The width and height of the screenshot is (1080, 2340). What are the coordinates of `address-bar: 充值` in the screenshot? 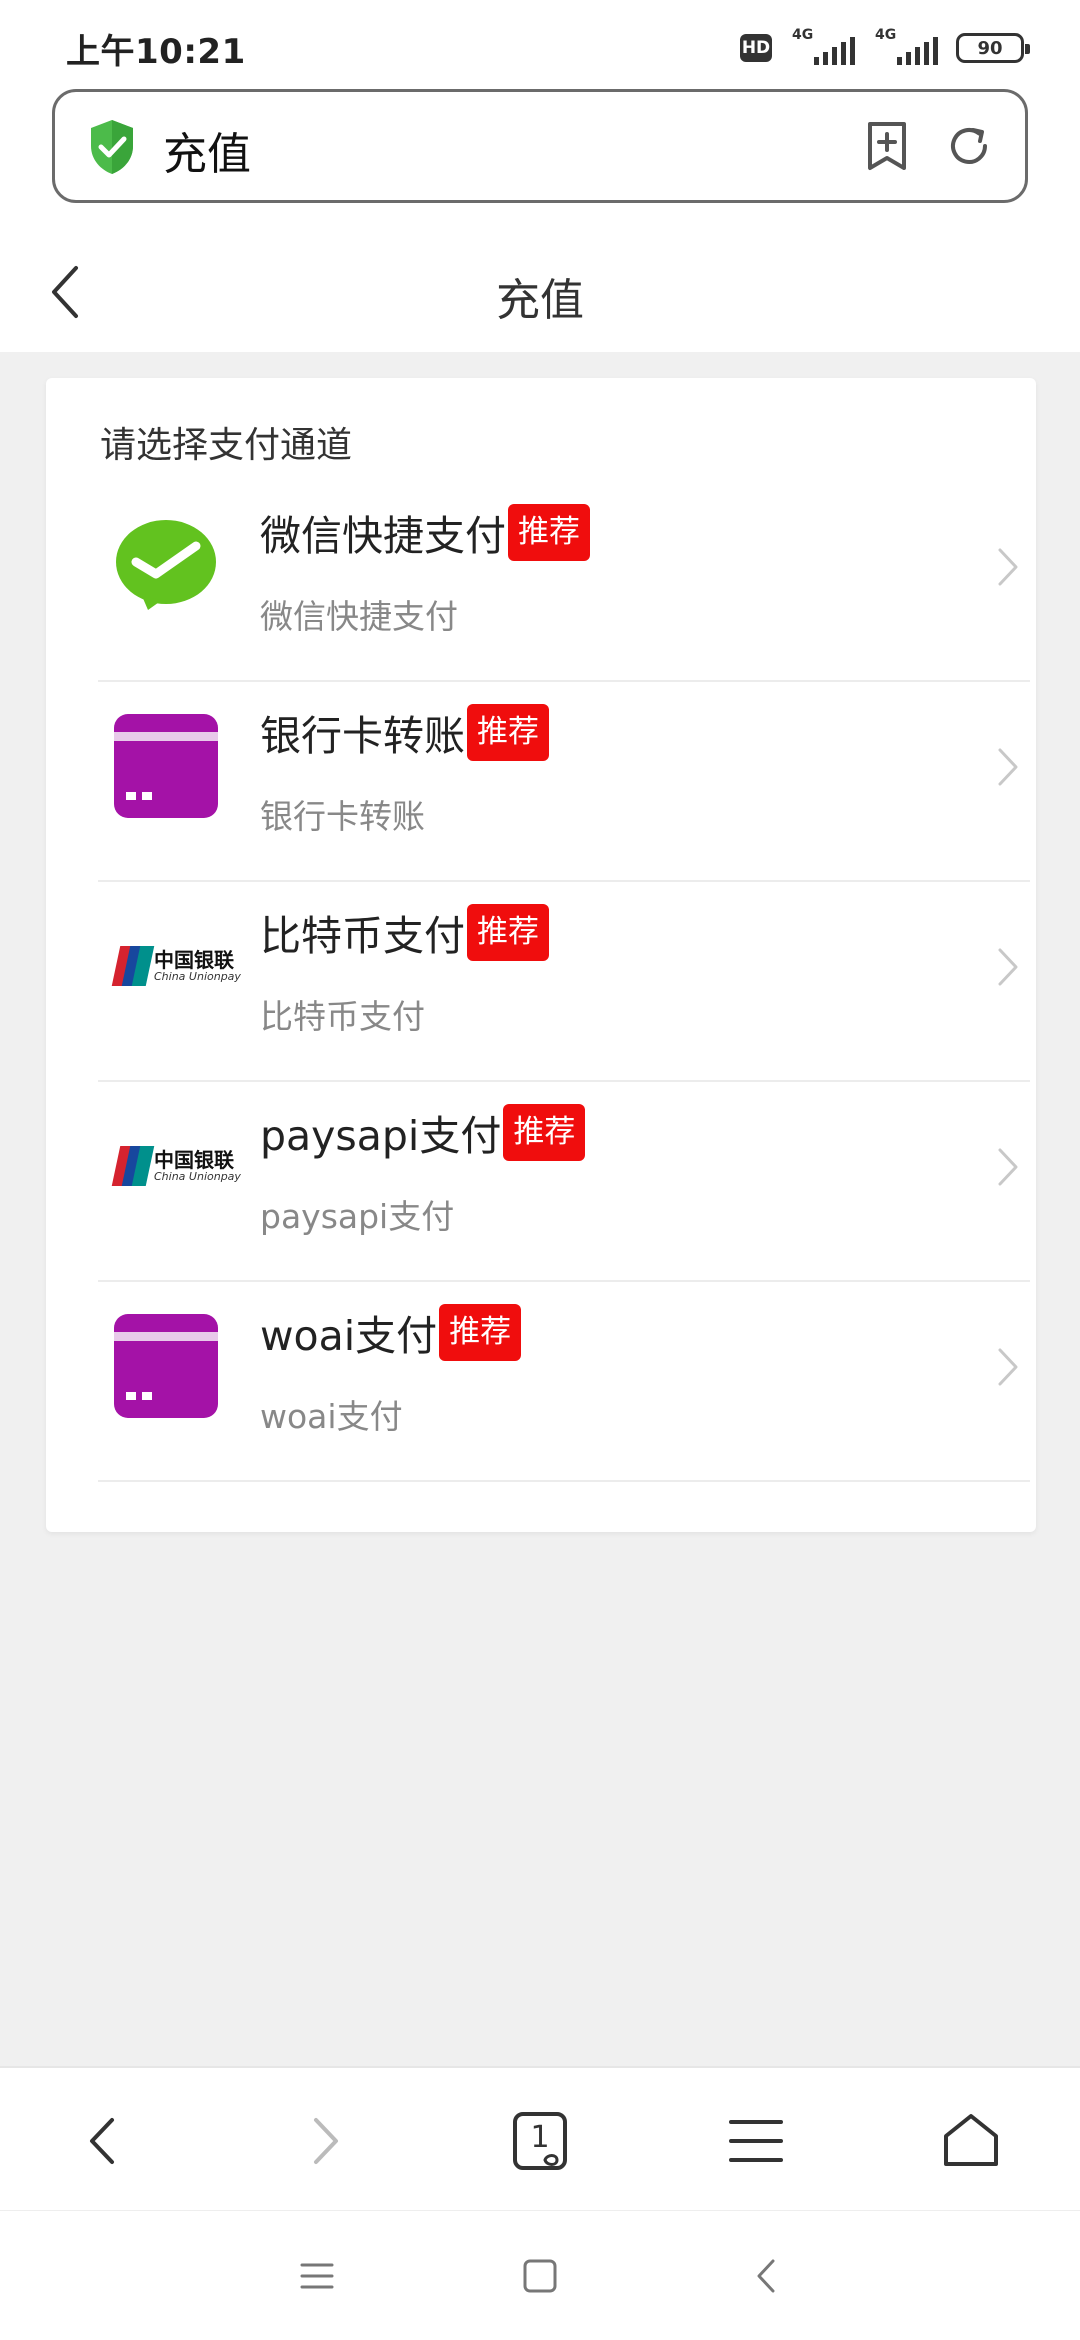 It's located at (540, 146).